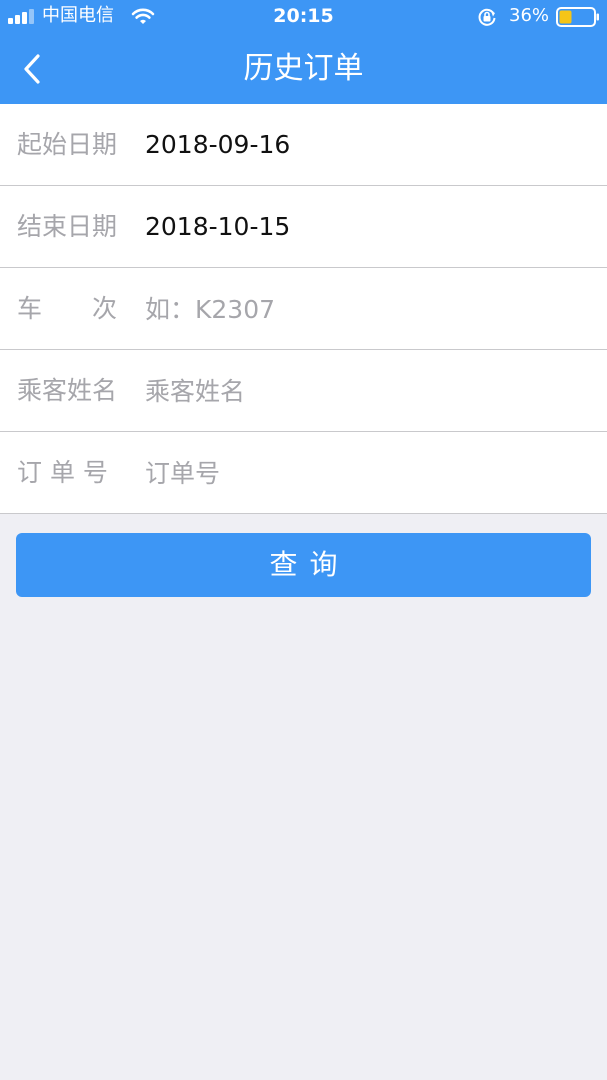 The image size is (607, 1080). I want to click on page-title: 历史订单, so click(303, 68).